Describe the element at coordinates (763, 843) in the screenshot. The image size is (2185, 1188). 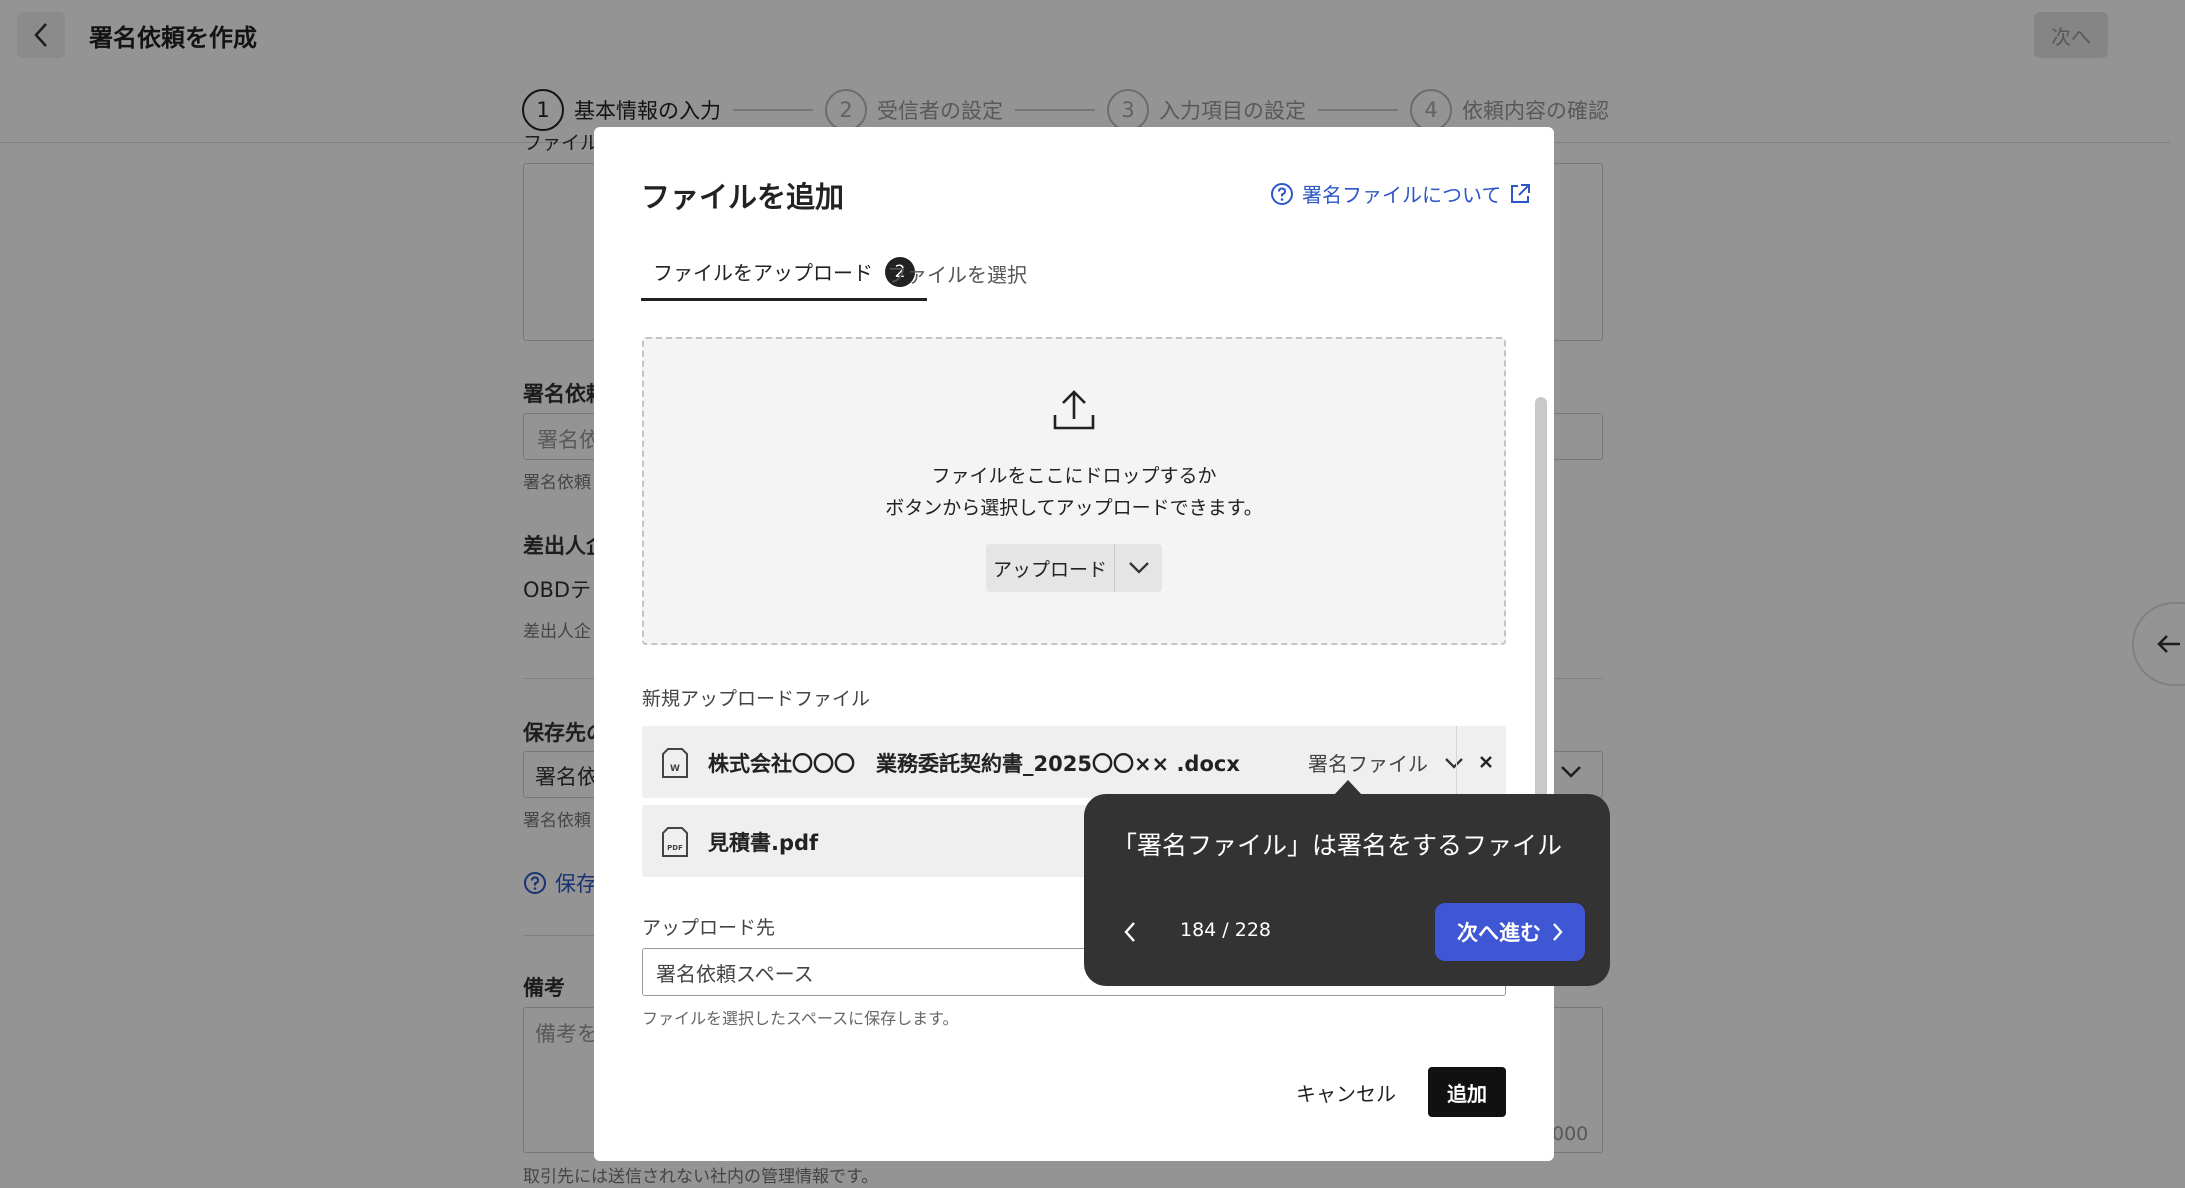
I see `file-name: 見積書.pdf` at that location.